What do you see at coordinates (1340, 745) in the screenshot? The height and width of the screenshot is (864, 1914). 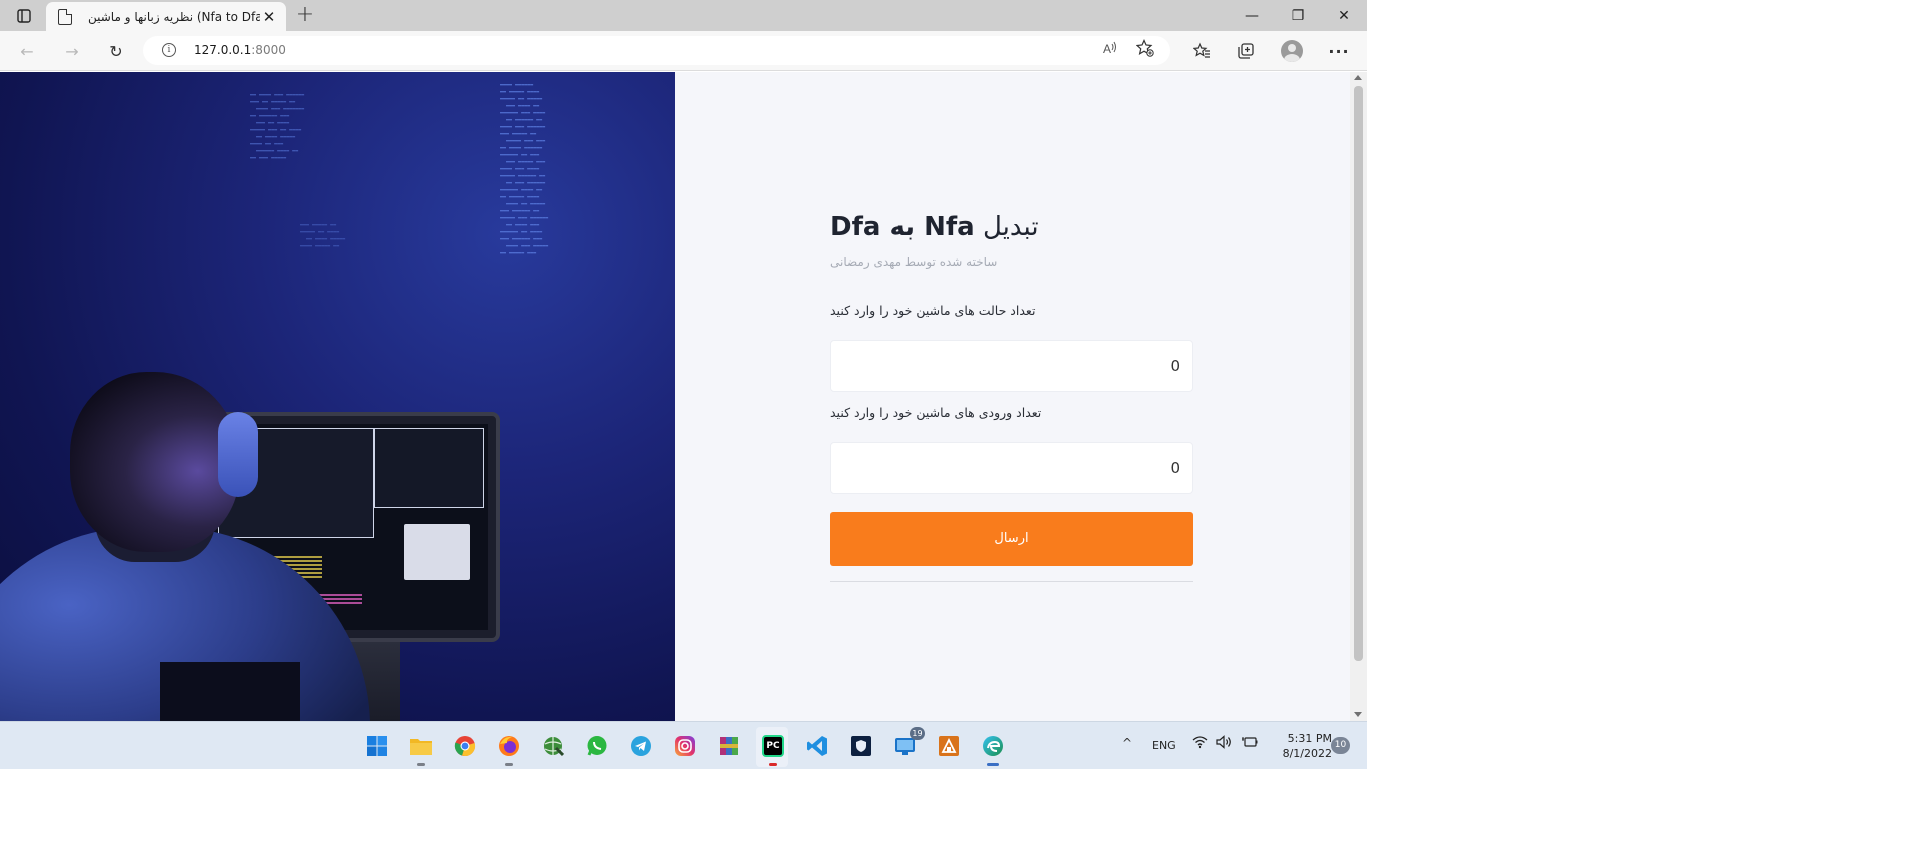 I see `notification-center-badge: 10` at bounding box center [1340, 745].